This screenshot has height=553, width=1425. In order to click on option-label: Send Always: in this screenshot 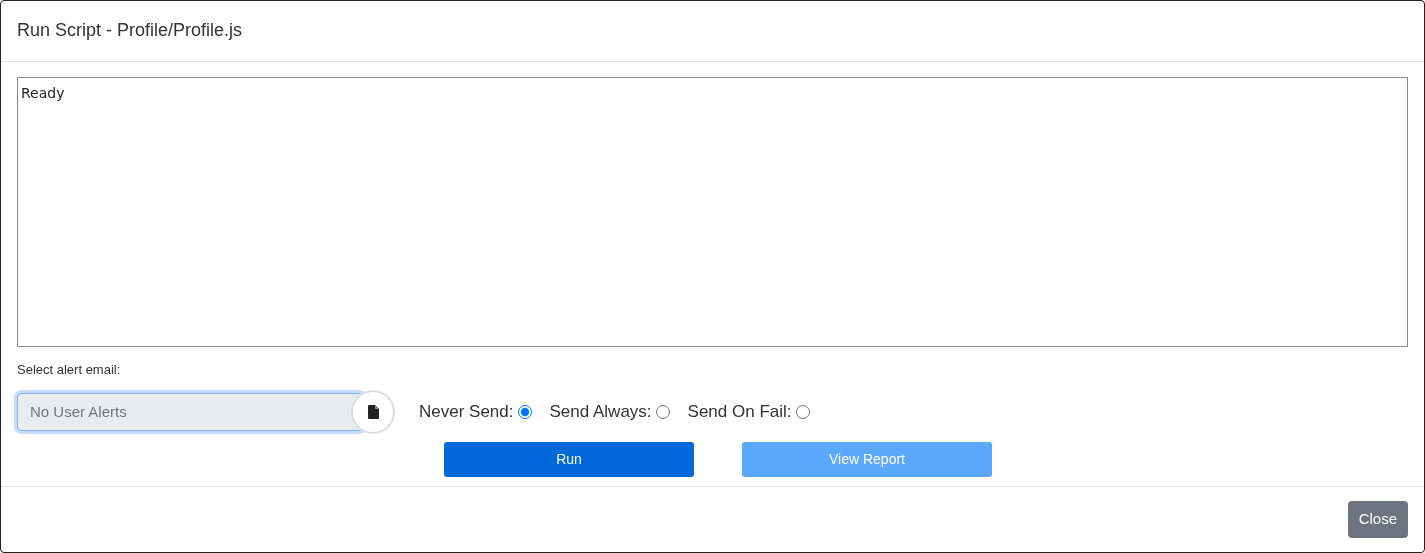, I will do `click(600, 411)`.